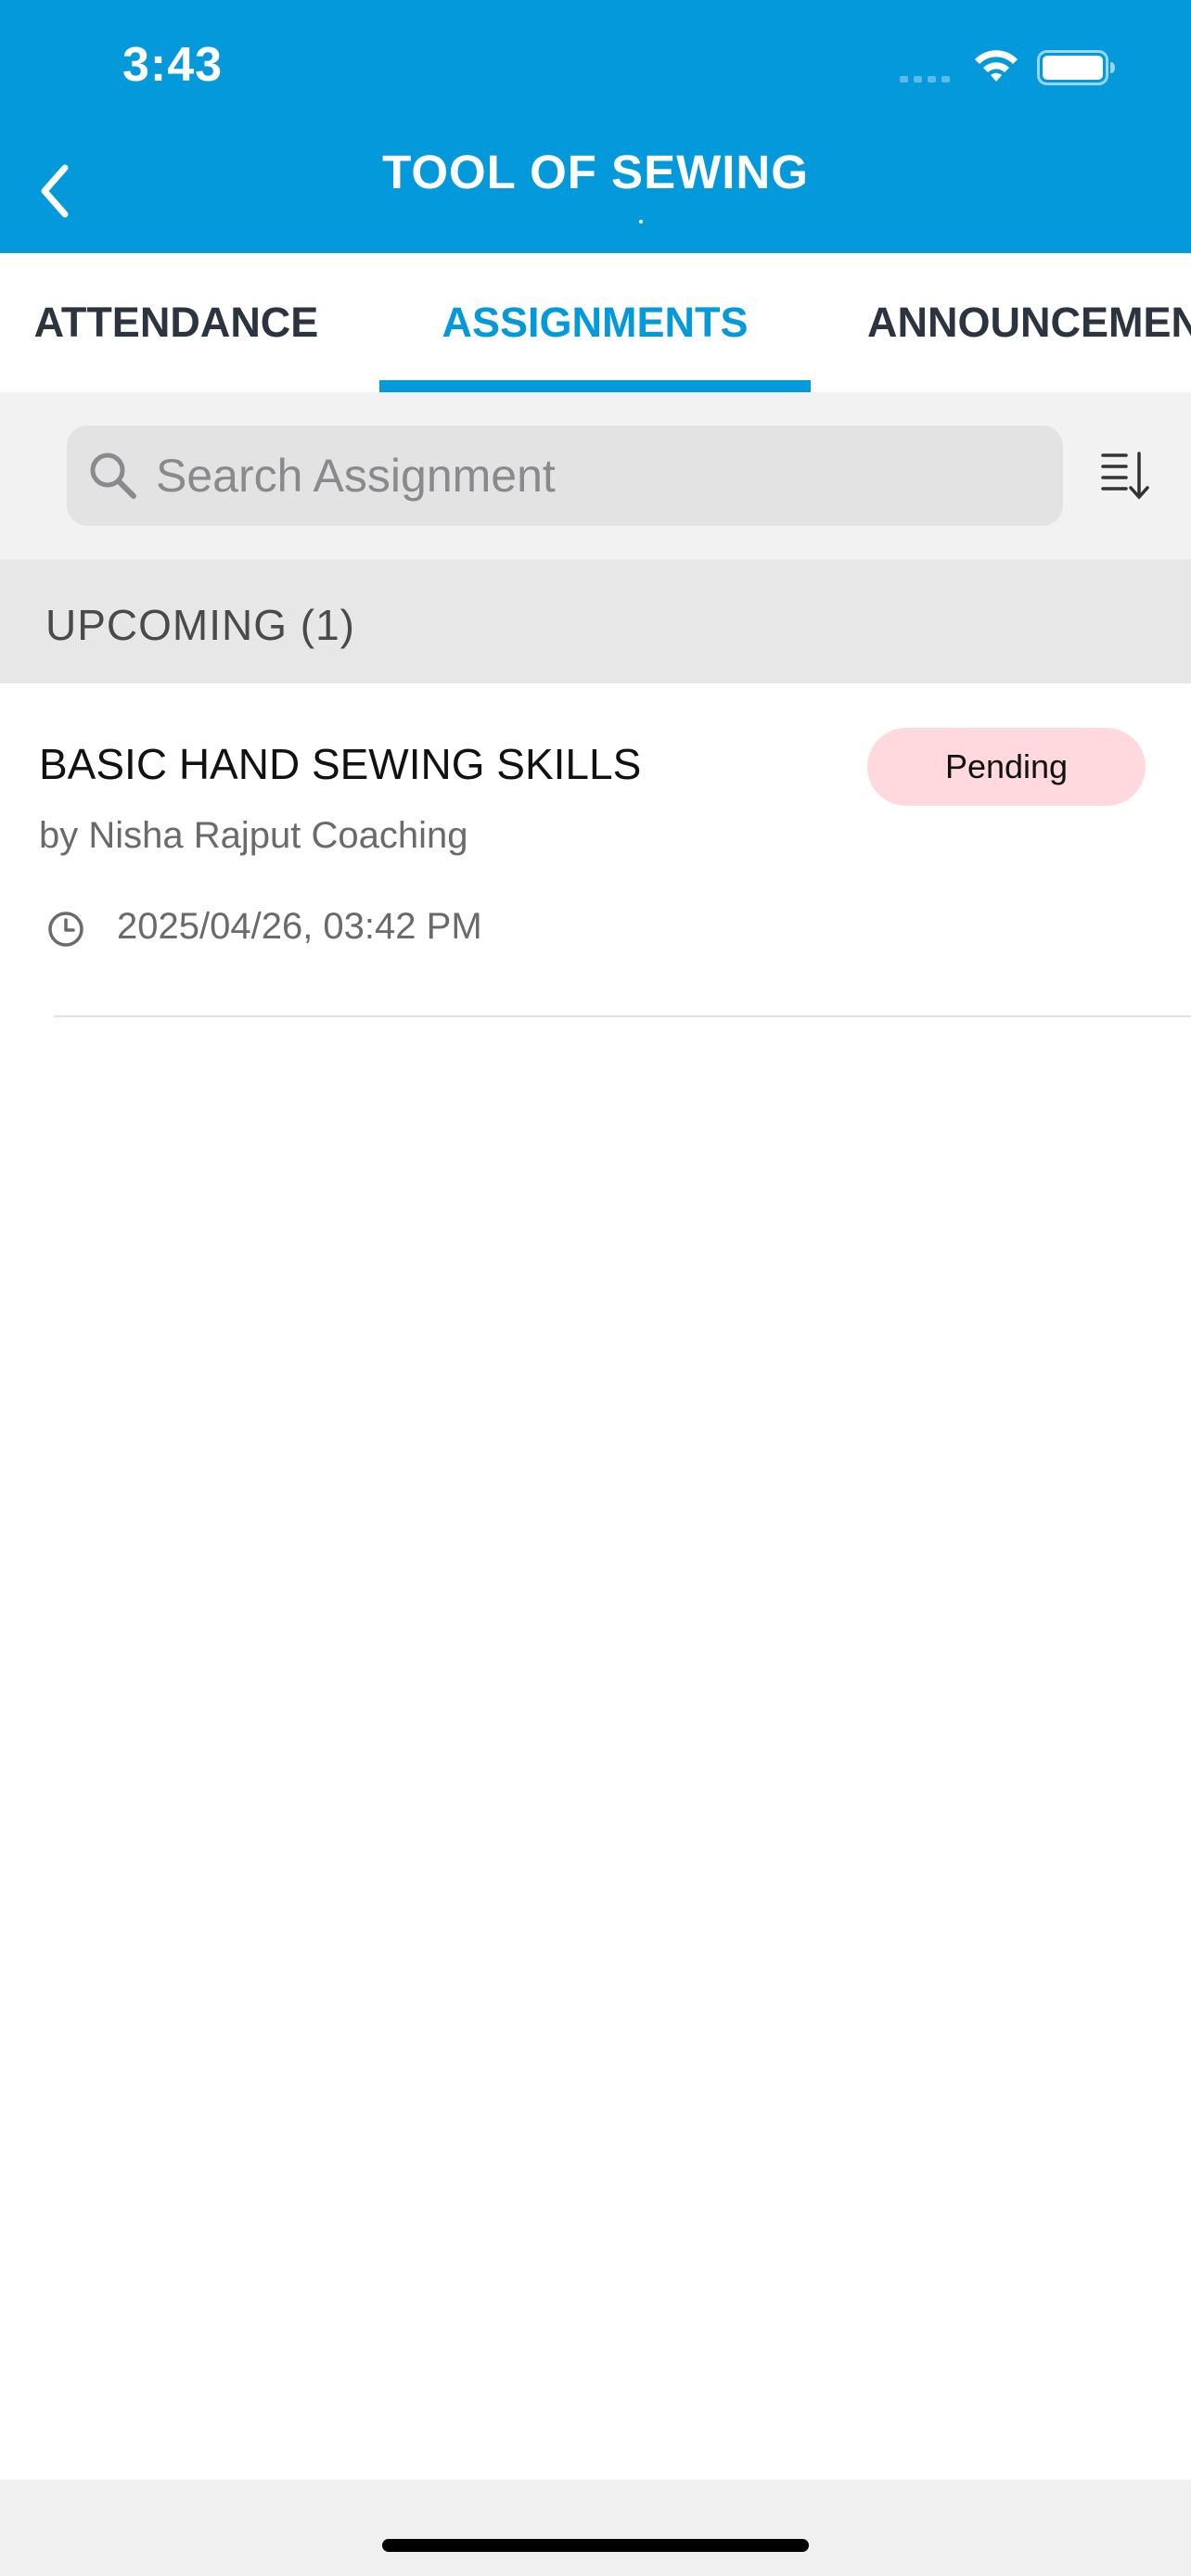  I want to click on tab-attendance: ATTENDANCE, so click(176, 323).